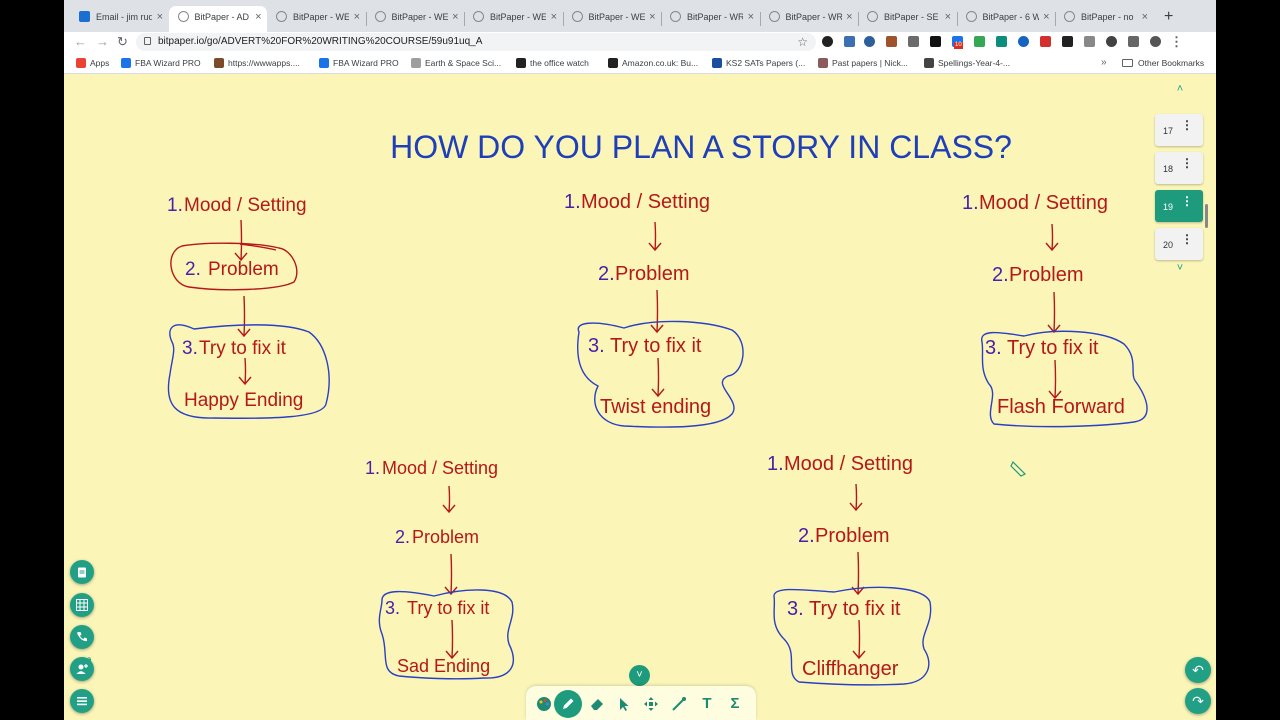 Image resolution: width=1280 pixels, height=720 pixels. What do you see at coordinates (775, 464) in the screenshot?
I see `step-number: 1.` at bounding box center [775, 464].